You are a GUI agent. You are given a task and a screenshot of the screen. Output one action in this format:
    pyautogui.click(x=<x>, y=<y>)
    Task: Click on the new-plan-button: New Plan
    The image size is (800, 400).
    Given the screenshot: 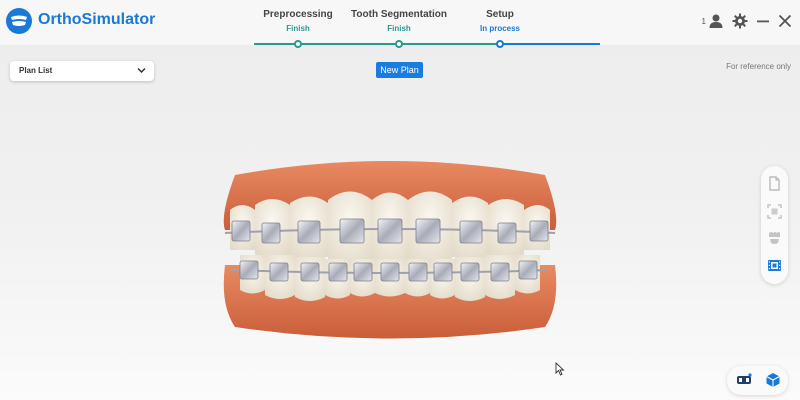 What is the action you would take?
    pyautogui.click(x=399, y=70)
    